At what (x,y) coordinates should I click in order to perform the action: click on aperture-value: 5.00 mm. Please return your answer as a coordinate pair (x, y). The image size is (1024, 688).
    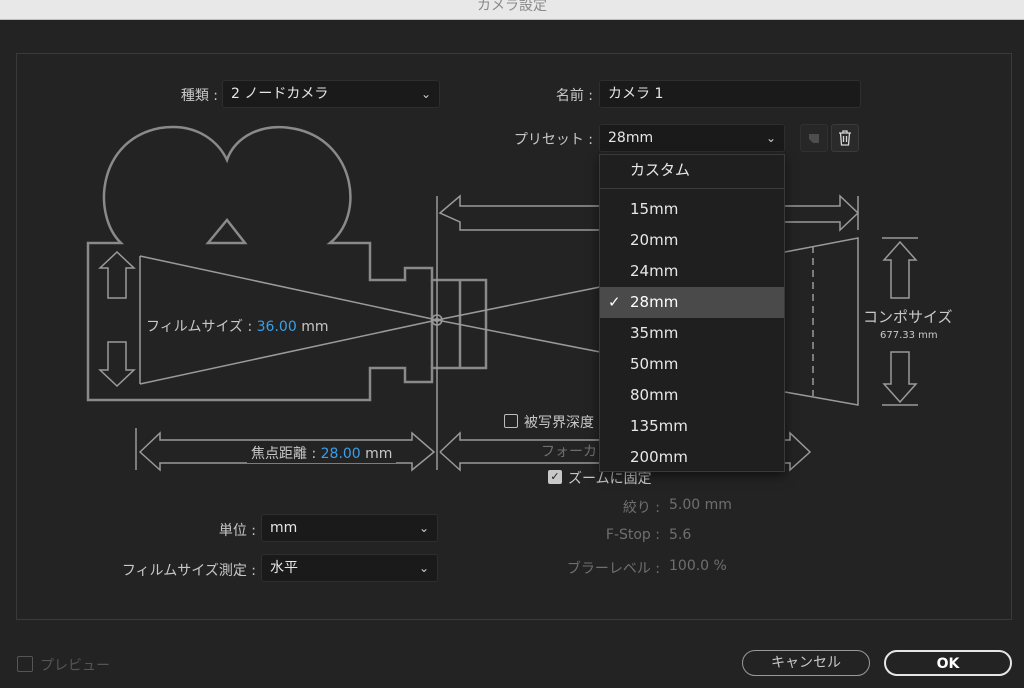
    Looking at the image, I should click on (700, 505).